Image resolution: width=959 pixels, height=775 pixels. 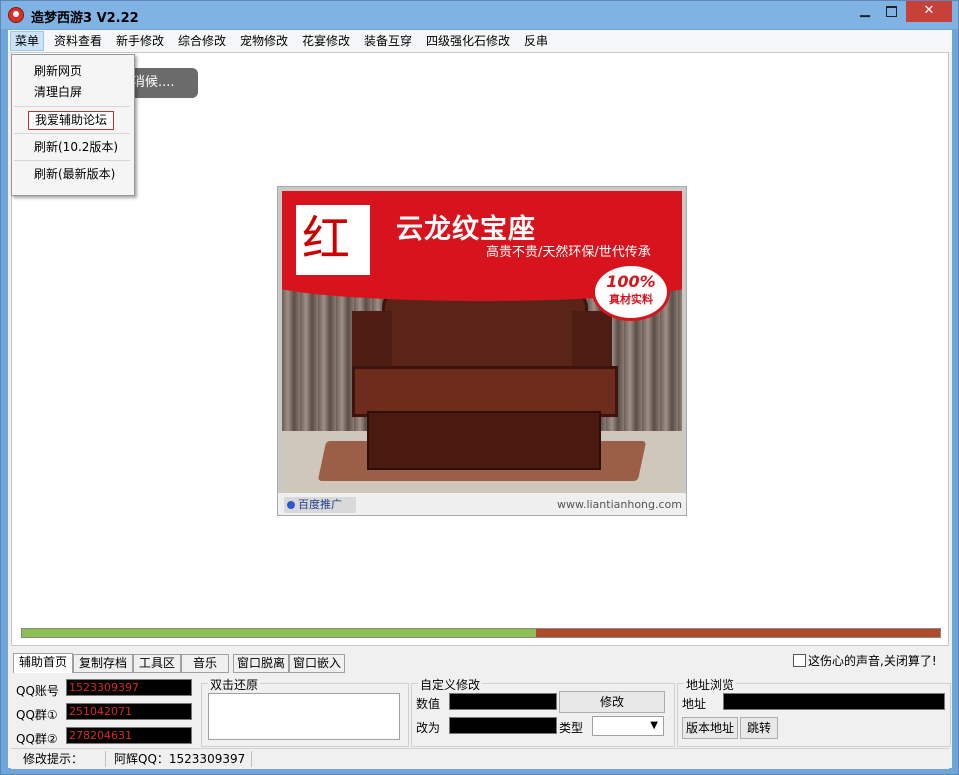 What do you see at coordinates (317, 663) in the screenshot?
I see `tab-embed-window: 窗口嵌入` at bounding box center [317, 663].